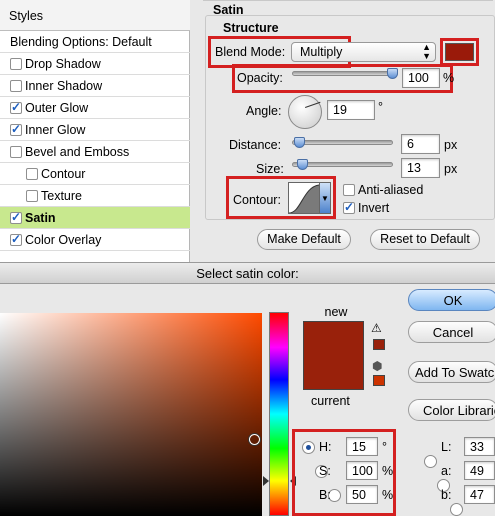  What do you see at coordinates (321, 52) in the screenshot?
I see `blend-mode-value: Multiply` at bounding box center [321, 52].